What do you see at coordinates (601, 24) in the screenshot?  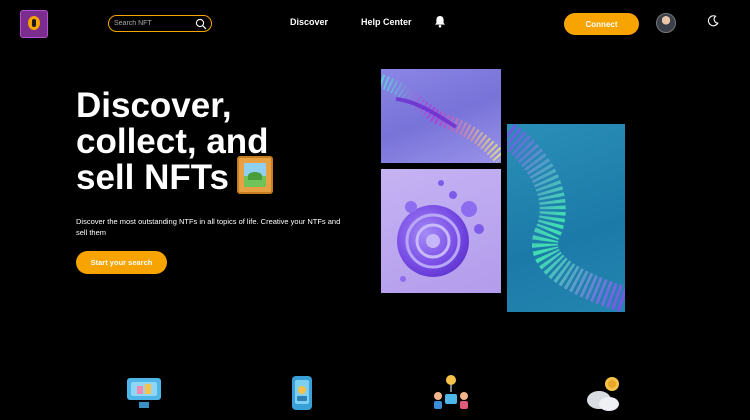 I see `connect-button: Connect` at bounding box center [601, 24].